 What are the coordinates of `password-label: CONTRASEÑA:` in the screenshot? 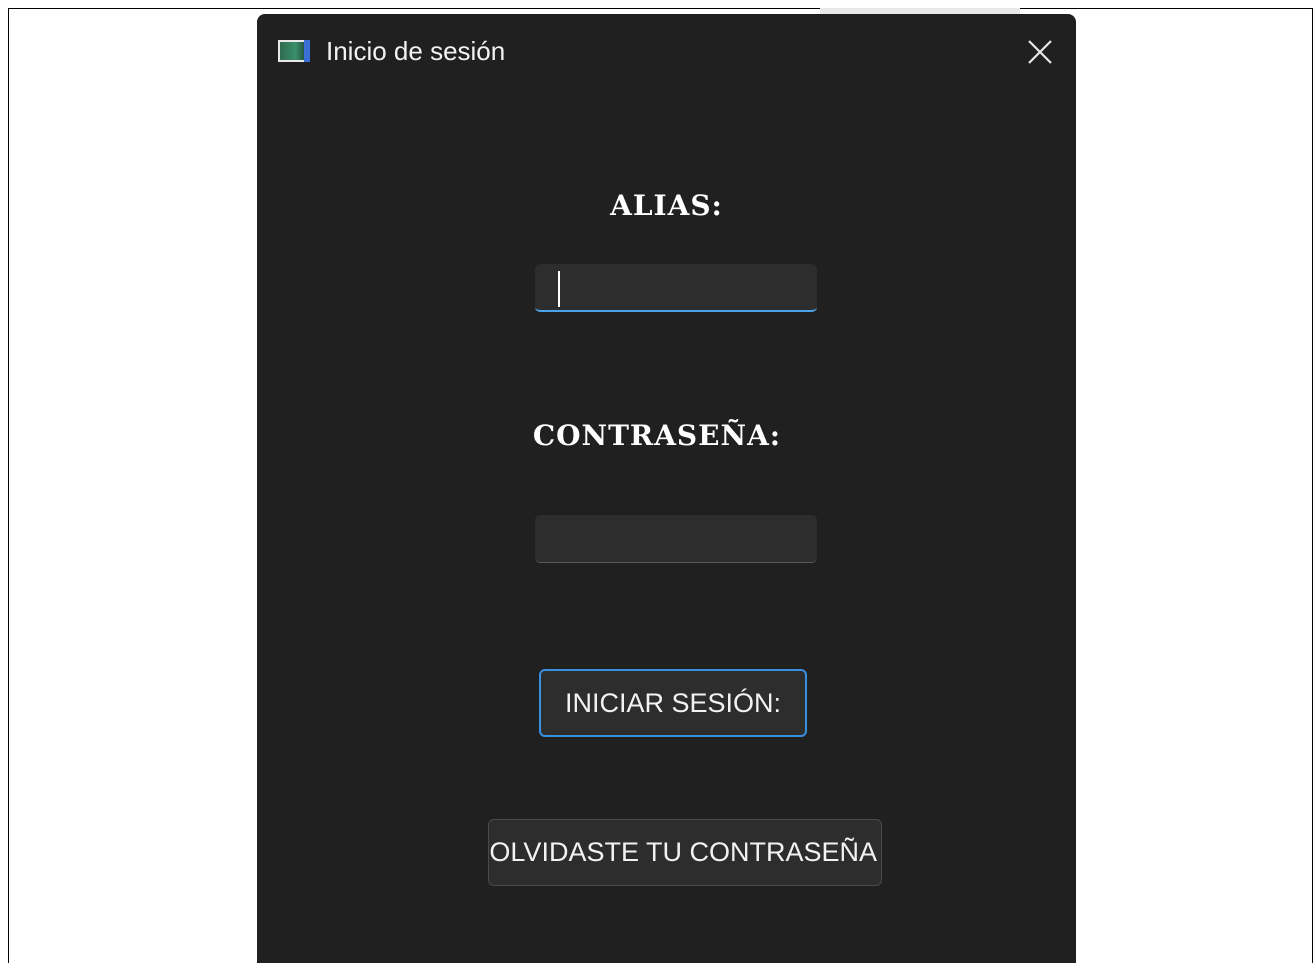 It's located at (657, 435).